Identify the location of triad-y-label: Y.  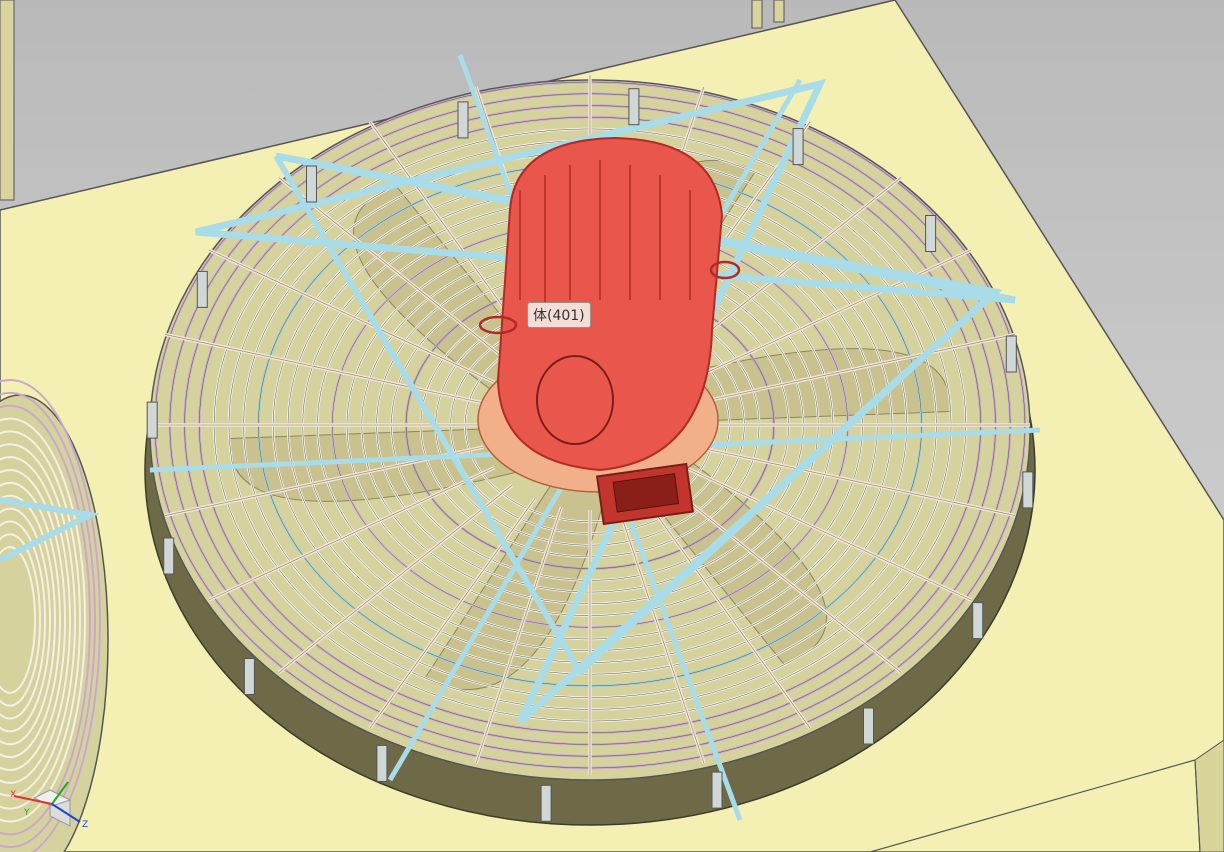
(27, 813).